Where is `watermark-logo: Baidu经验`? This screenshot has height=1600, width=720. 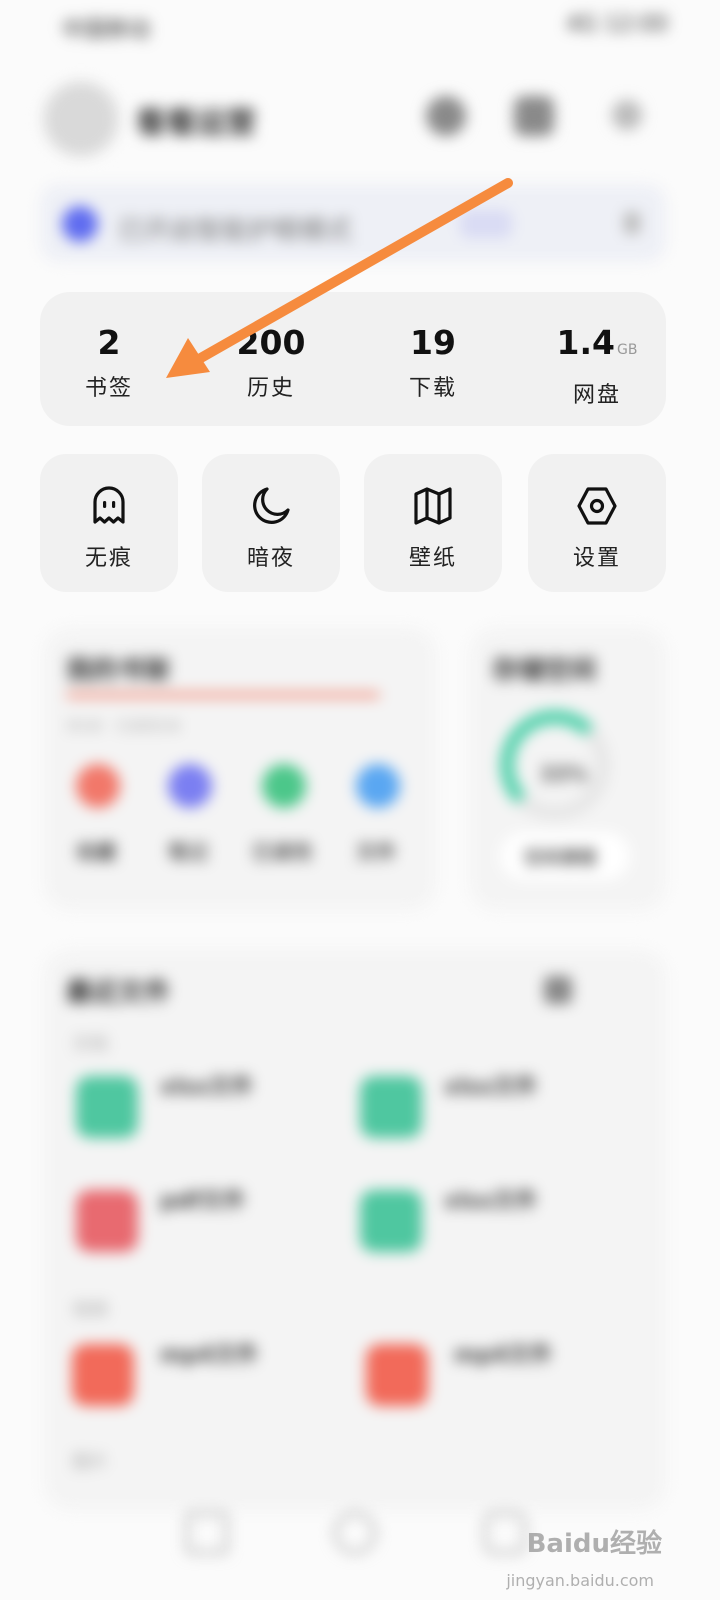 watermark-logo: Baidu经验 is located at coordinates (594, 1544).